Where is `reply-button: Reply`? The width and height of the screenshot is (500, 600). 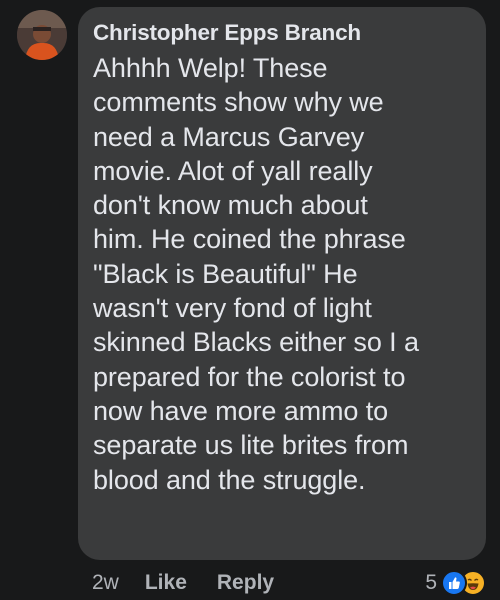
reply-button: Reply is located at coordinates (245, 583).